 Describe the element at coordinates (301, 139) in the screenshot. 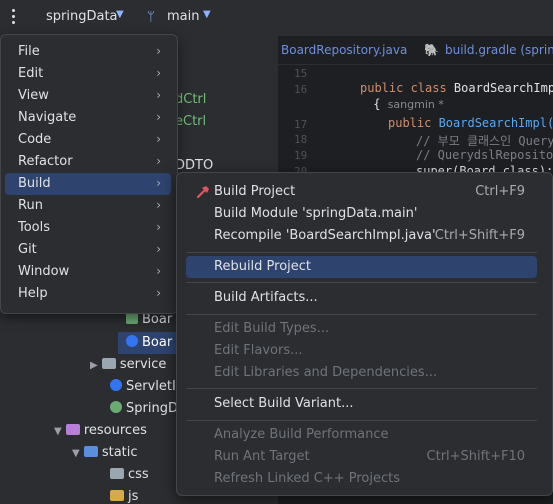

I see `line-number: 18` at that location.